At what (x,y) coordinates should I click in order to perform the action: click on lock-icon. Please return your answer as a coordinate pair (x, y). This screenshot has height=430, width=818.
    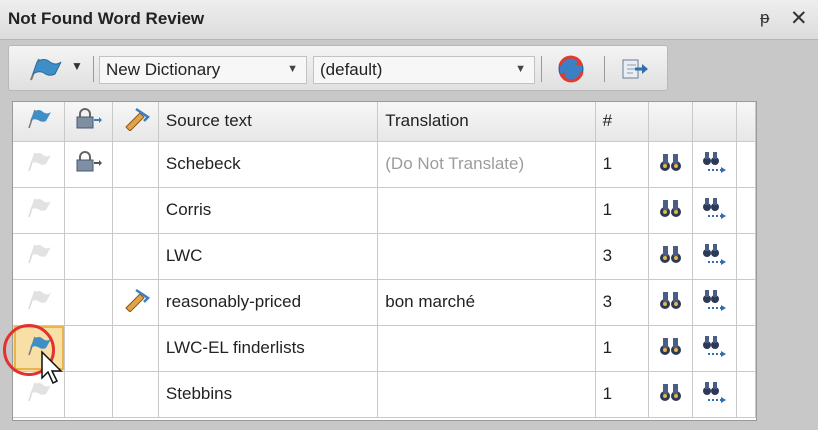
    Looking at the image, I should click on (89, 160).